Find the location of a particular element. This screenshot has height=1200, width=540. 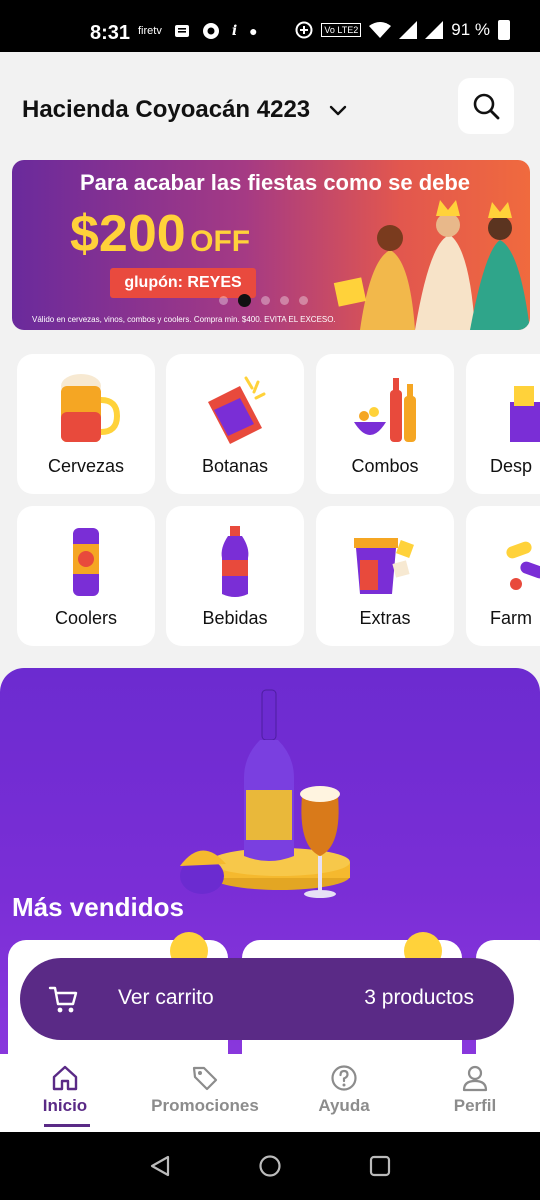

category-label: Desp is located at coordinates (511, 466).